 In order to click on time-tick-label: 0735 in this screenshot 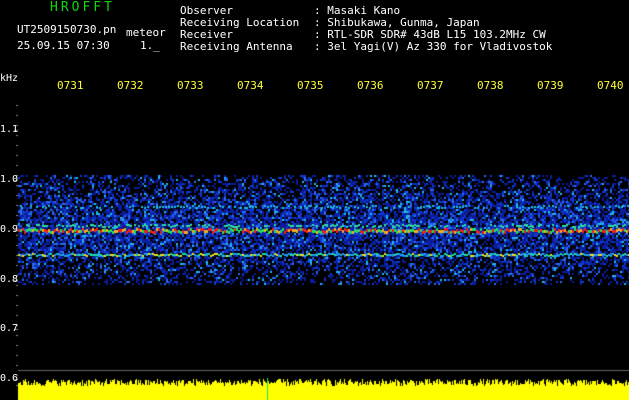, I will do `click(310, 85)`.